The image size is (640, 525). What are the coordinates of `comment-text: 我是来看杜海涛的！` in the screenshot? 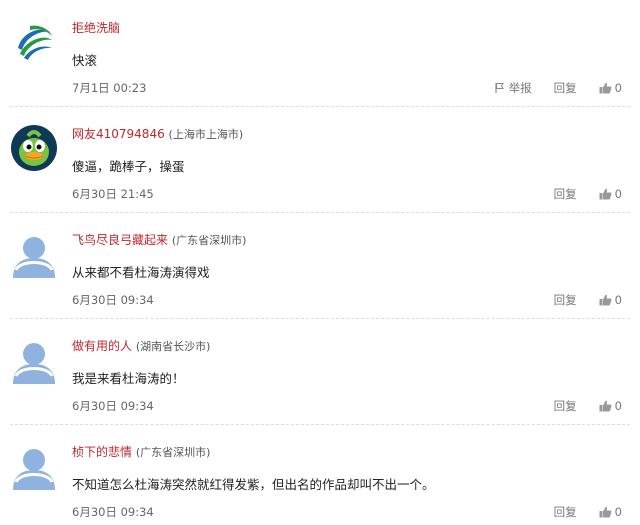 It's located at (128, 378).